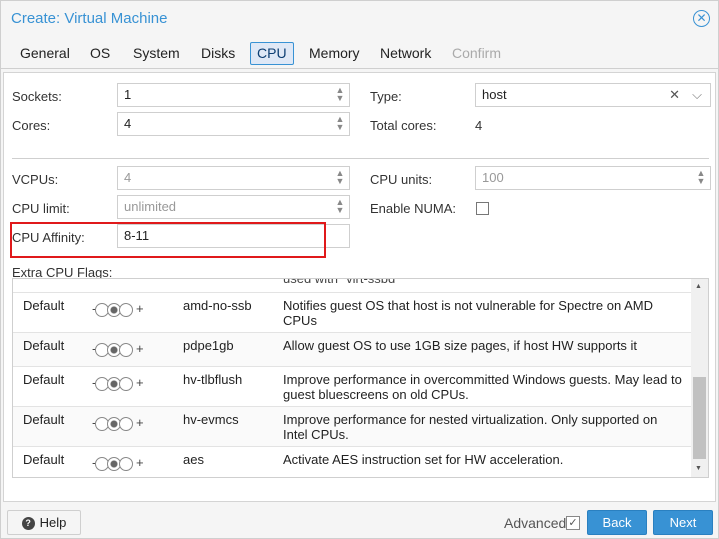 This screenshot has height=539, width=719. I want to click on list-item: used with "virt-ssbd", so click(352, 285).